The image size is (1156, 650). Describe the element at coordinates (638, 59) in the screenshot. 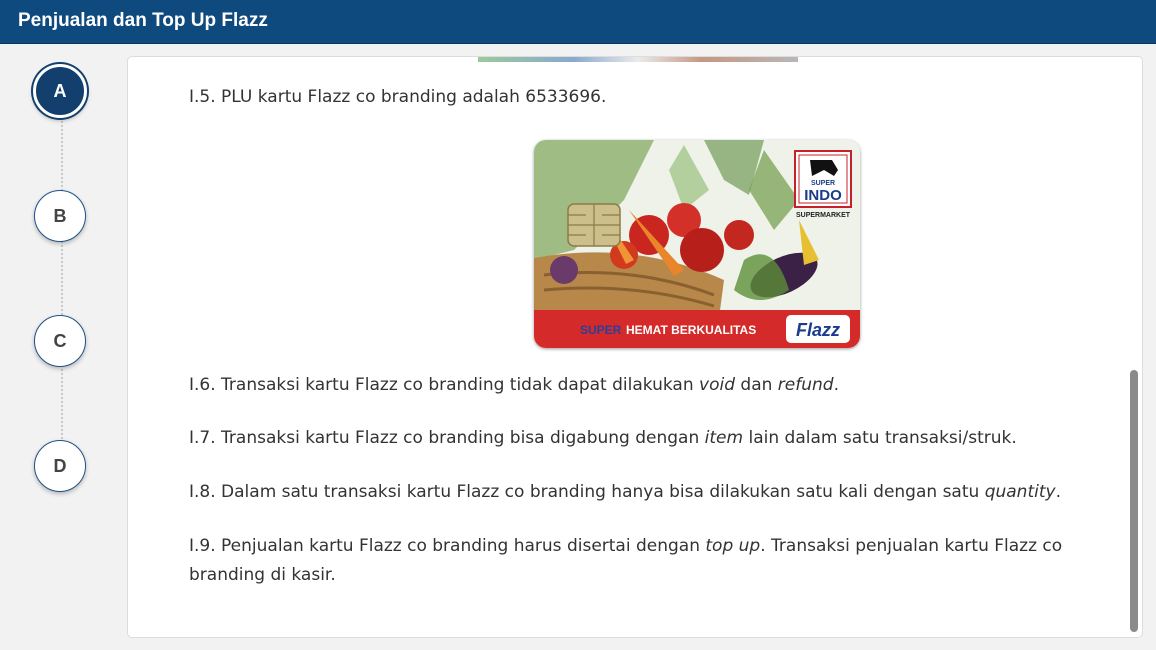

I see `previous-image-edge` at that location.